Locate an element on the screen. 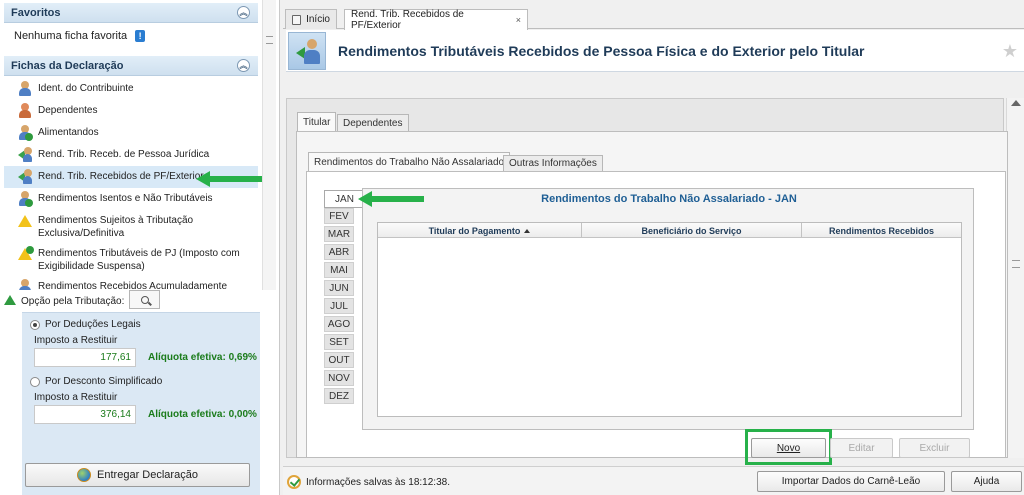 This screenshot has width=1024, height=495. month-tab-nov: NOV is located at coordinates (339, 378).